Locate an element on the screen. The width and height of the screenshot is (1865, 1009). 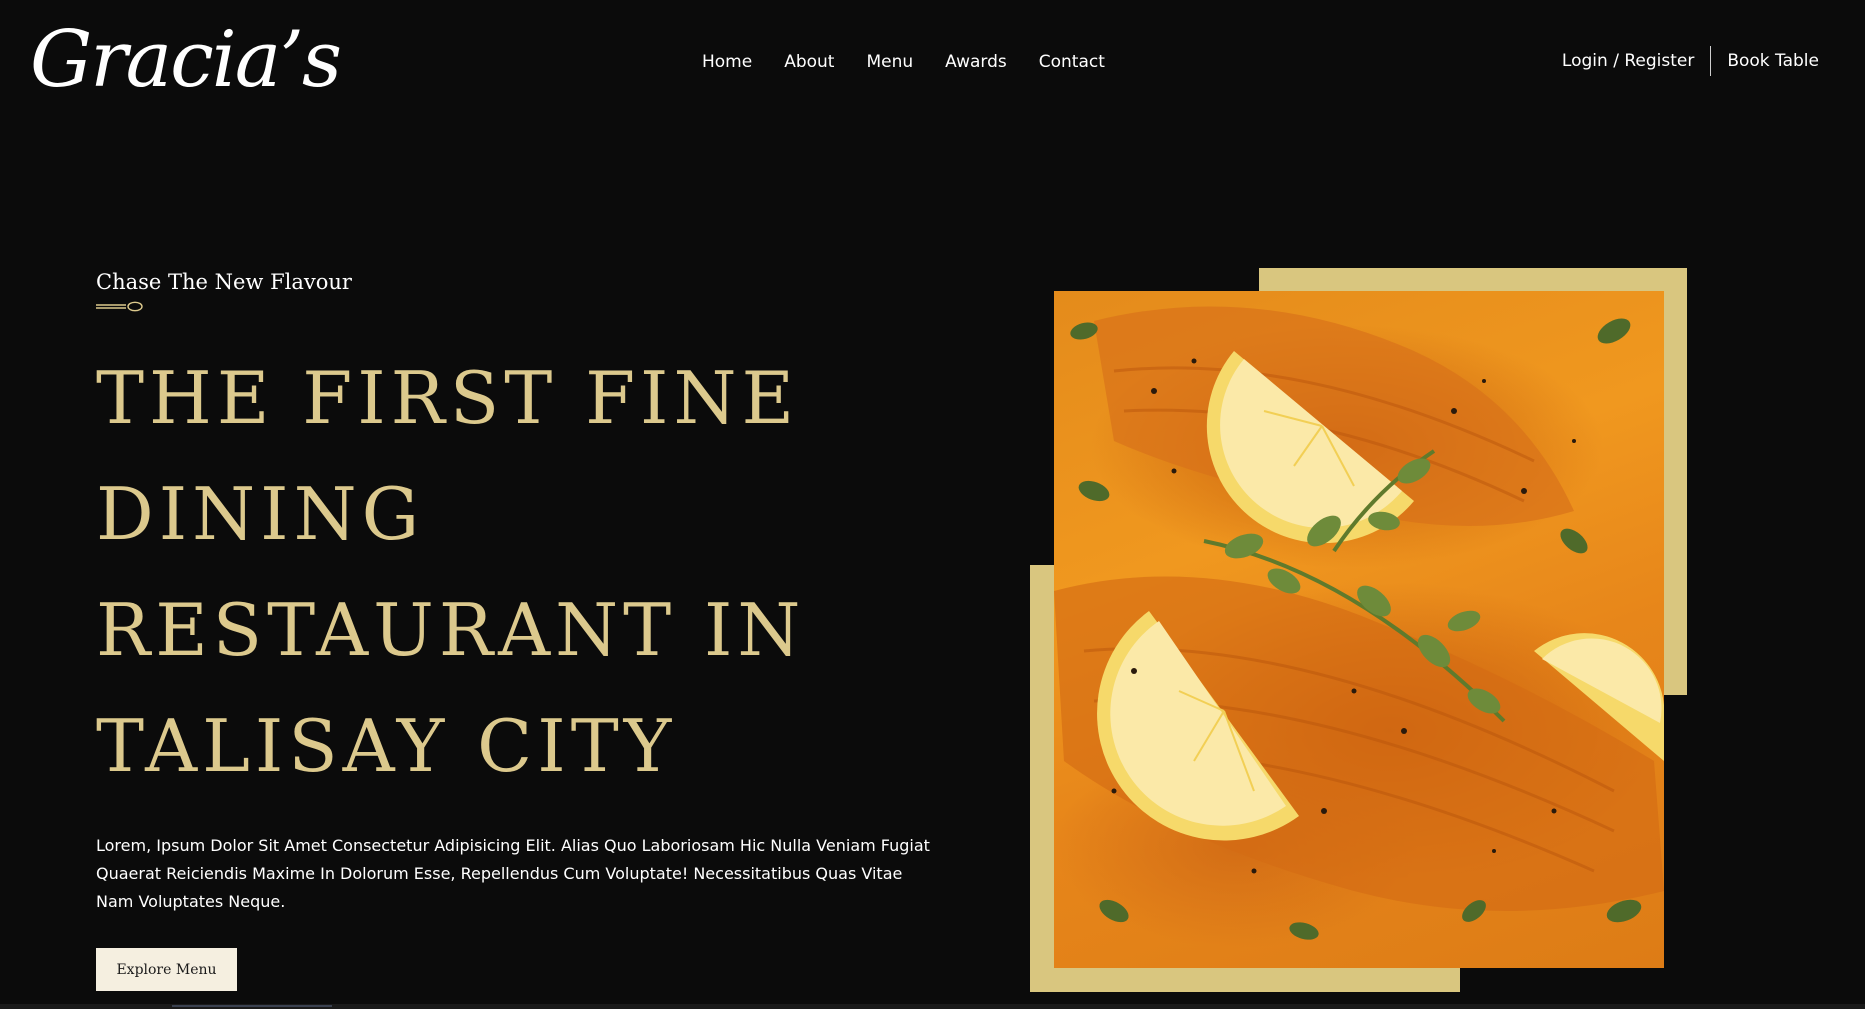
spoon-icon is located at coordinates (119, 306).